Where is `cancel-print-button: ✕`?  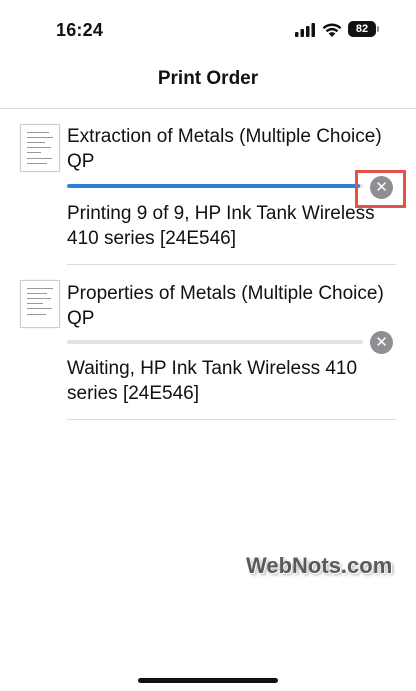 cancel-print-button: ✕ is located at coordinates (381, 342).